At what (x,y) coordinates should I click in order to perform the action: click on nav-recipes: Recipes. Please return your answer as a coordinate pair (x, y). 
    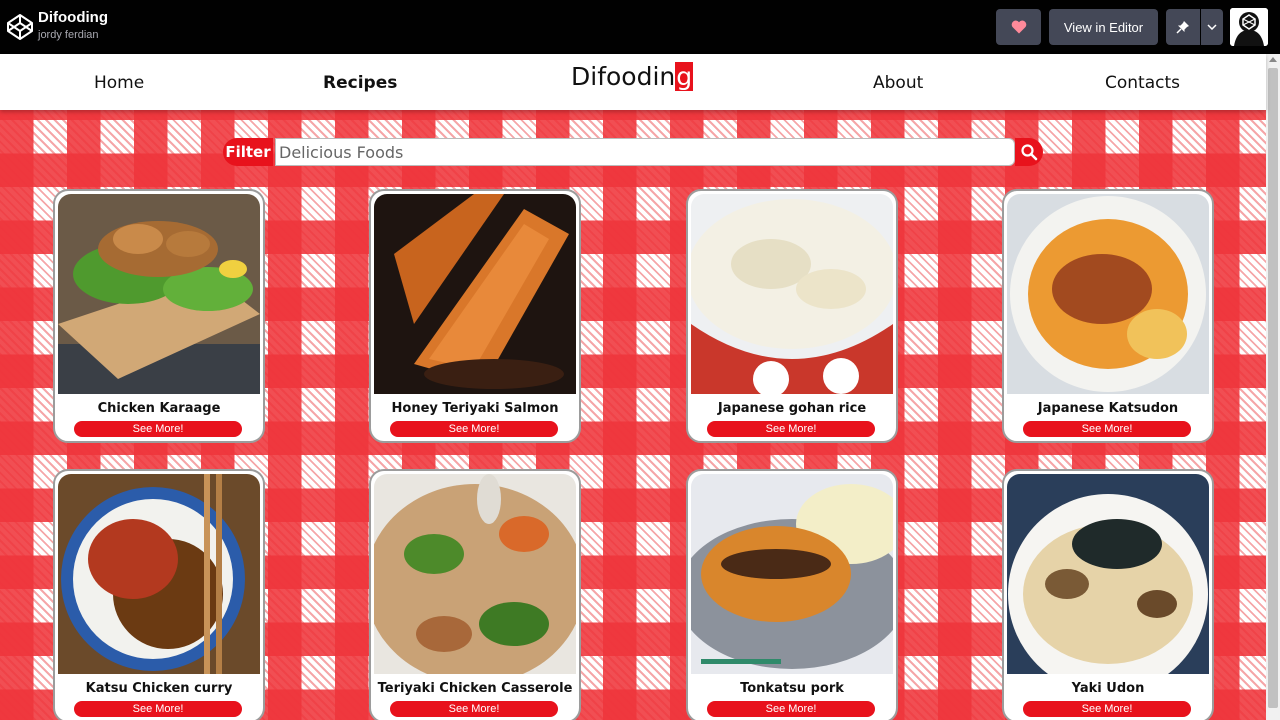
    Looking at the image, I should click on (360, 83).